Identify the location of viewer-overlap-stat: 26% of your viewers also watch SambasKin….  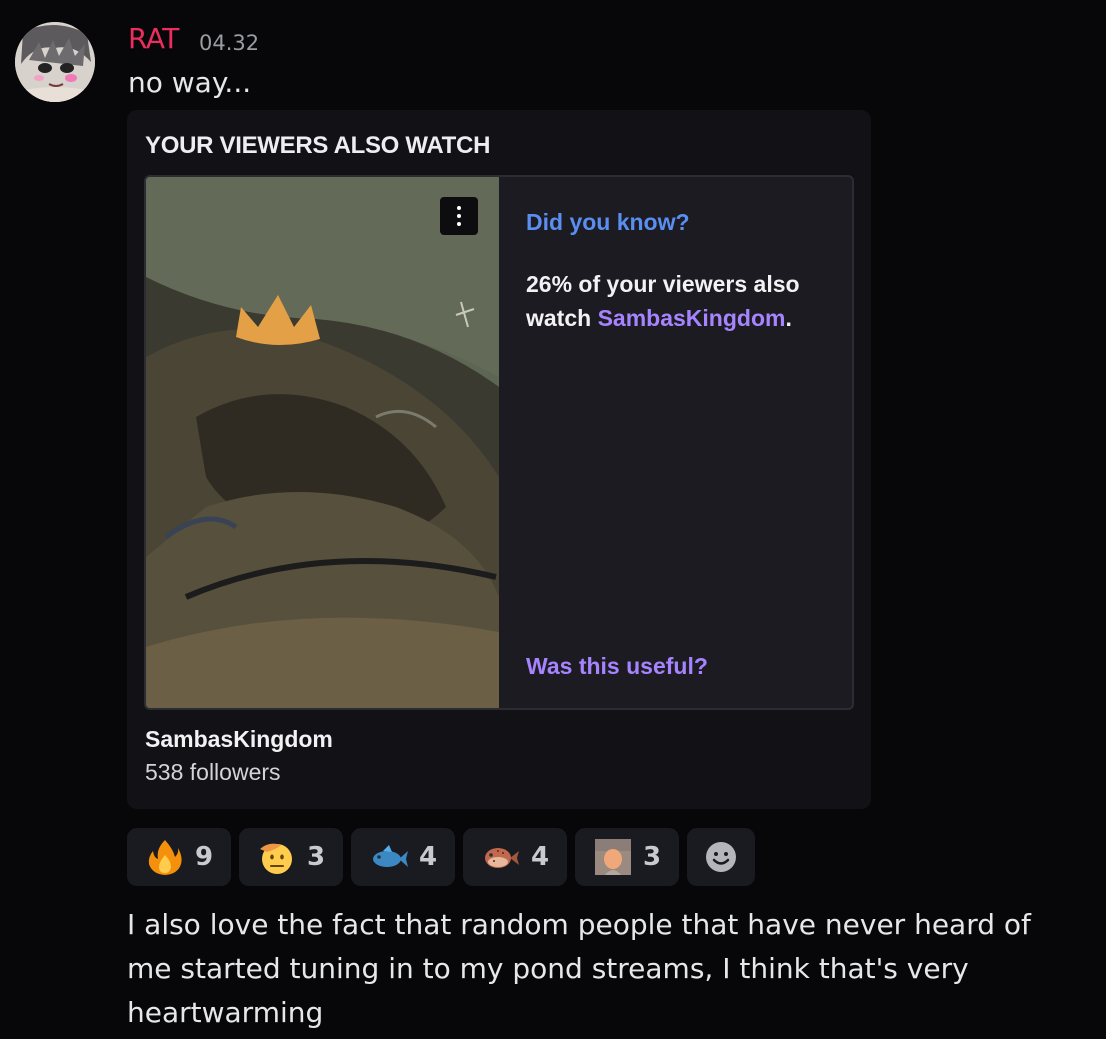
(681, 301).